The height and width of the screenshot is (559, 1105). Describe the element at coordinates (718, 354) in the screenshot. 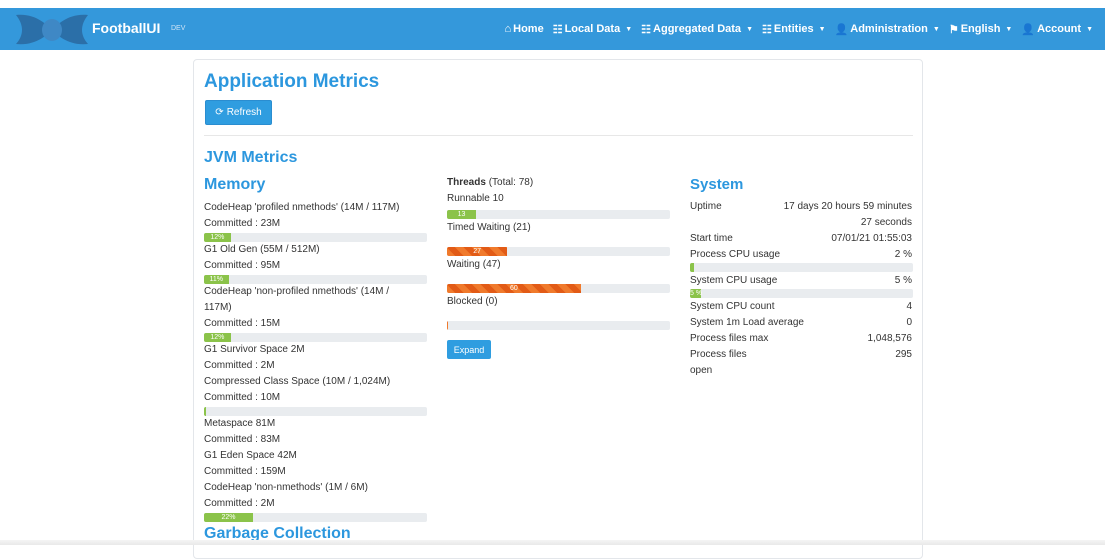

I see `files-open-label: Process files` at that location.